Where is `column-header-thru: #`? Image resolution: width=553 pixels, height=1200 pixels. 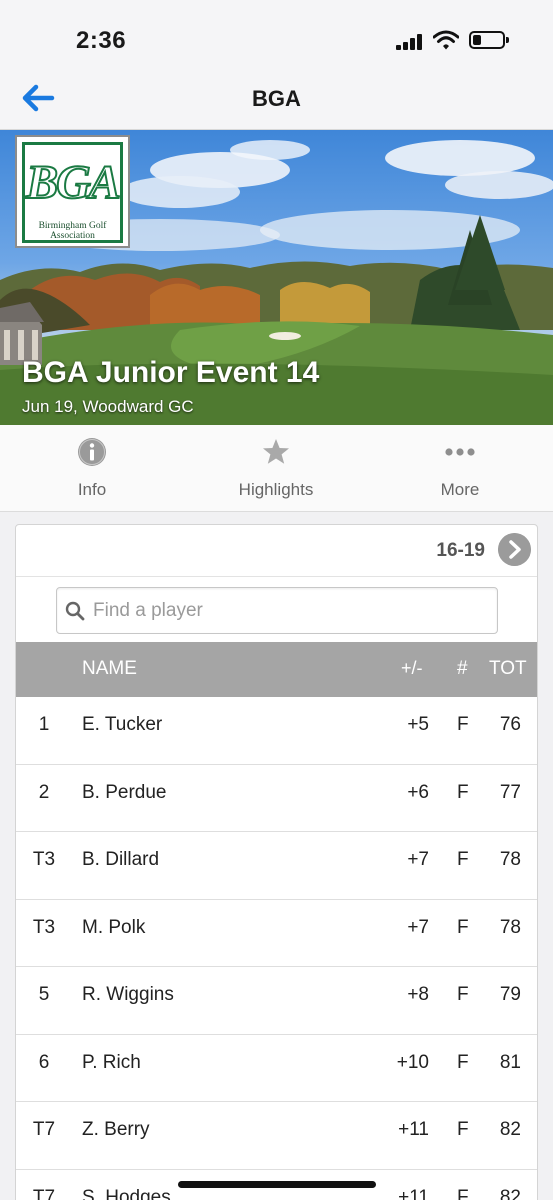
column-header-thru: # is located at coordinates (462, 669).